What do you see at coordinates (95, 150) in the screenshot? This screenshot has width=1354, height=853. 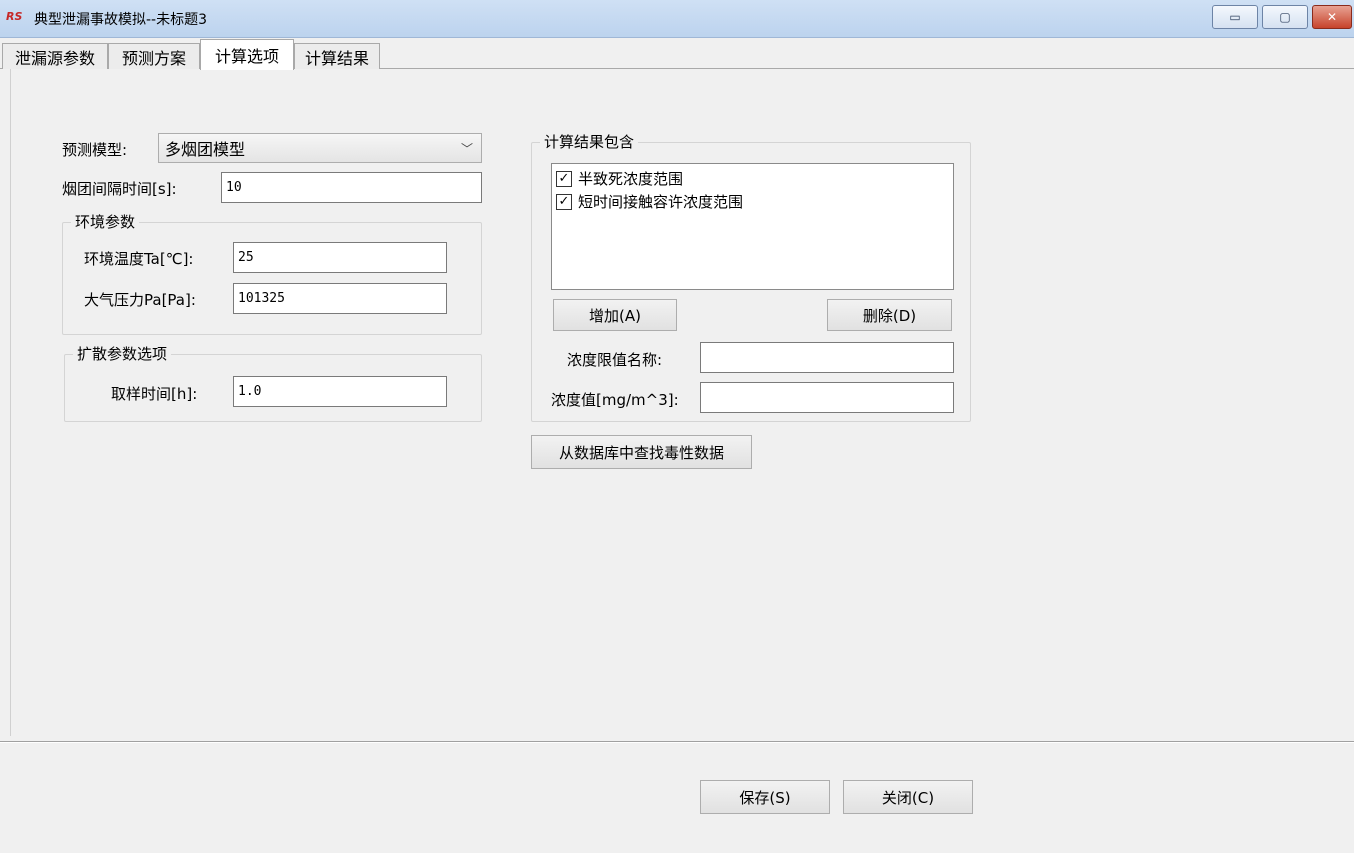 I see `model-label: 预测模型:` at bounding box center [95, 150].